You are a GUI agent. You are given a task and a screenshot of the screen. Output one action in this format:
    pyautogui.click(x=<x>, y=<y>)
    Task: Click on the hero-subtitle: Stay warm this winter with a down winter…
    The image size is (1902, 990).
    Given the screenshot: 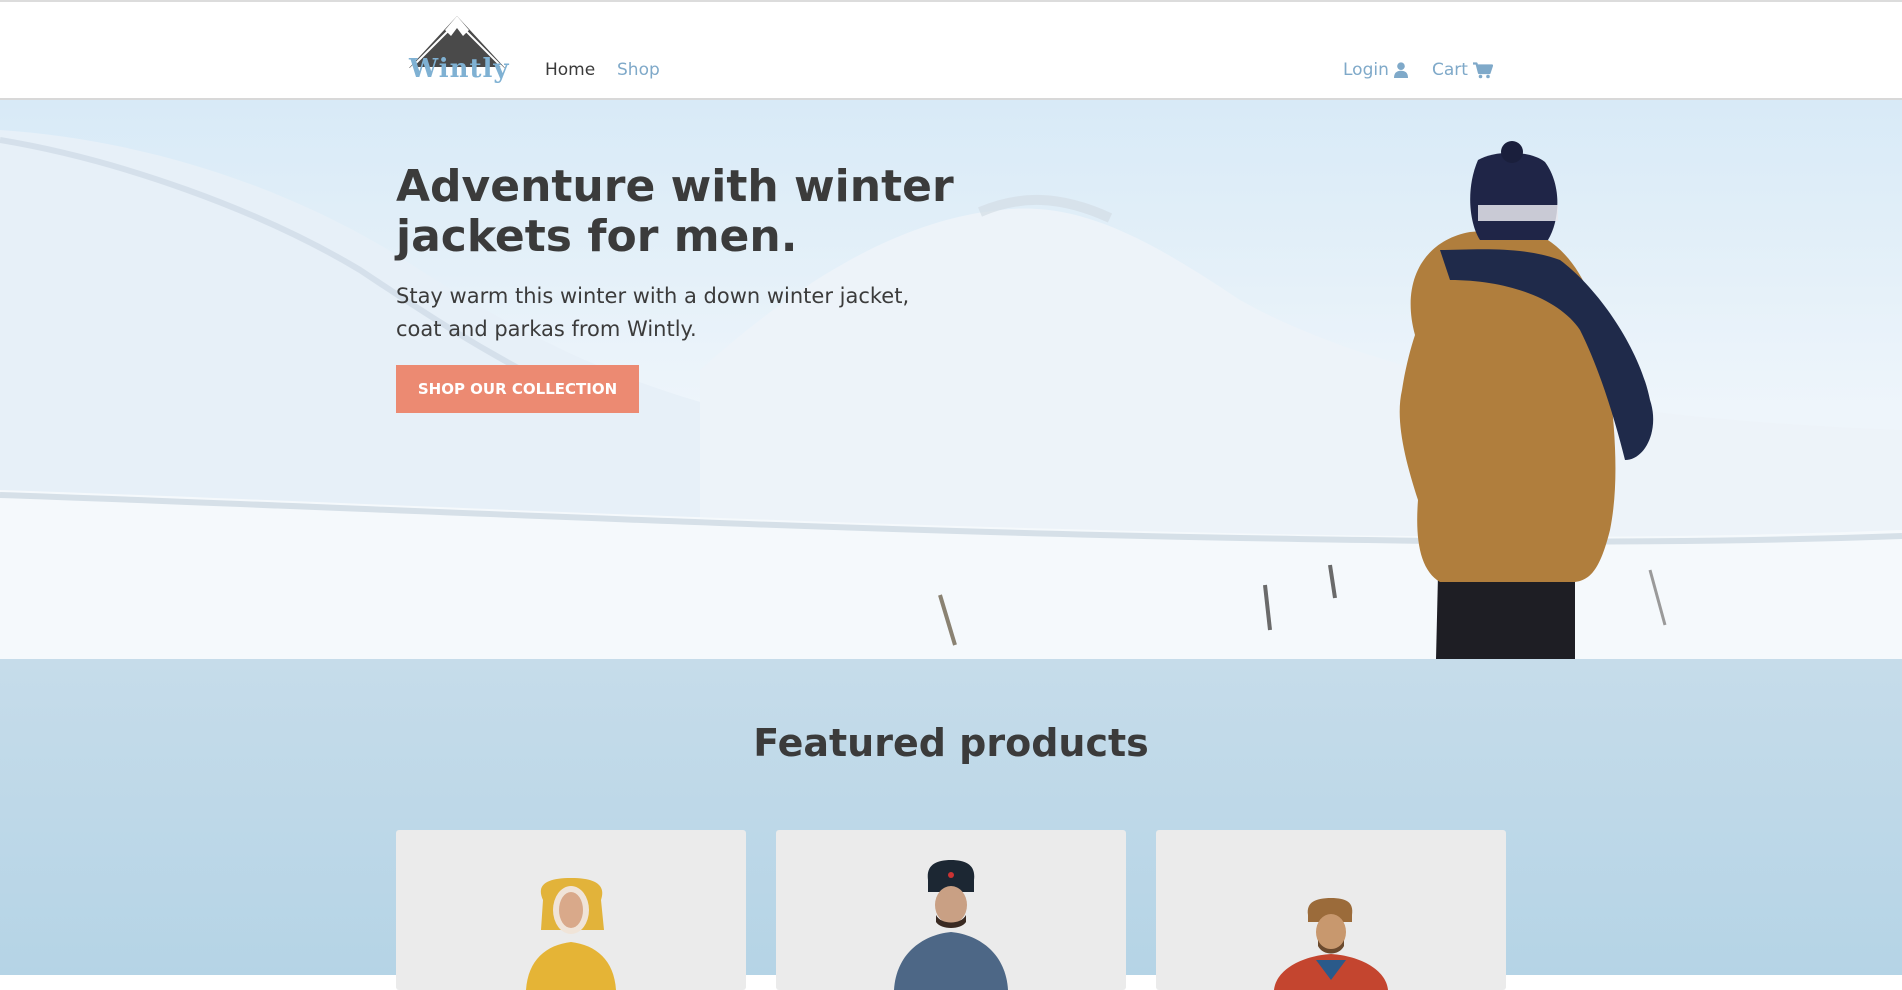 What is the action you would take?
    pyautogui.click(x=653, y=312)
    